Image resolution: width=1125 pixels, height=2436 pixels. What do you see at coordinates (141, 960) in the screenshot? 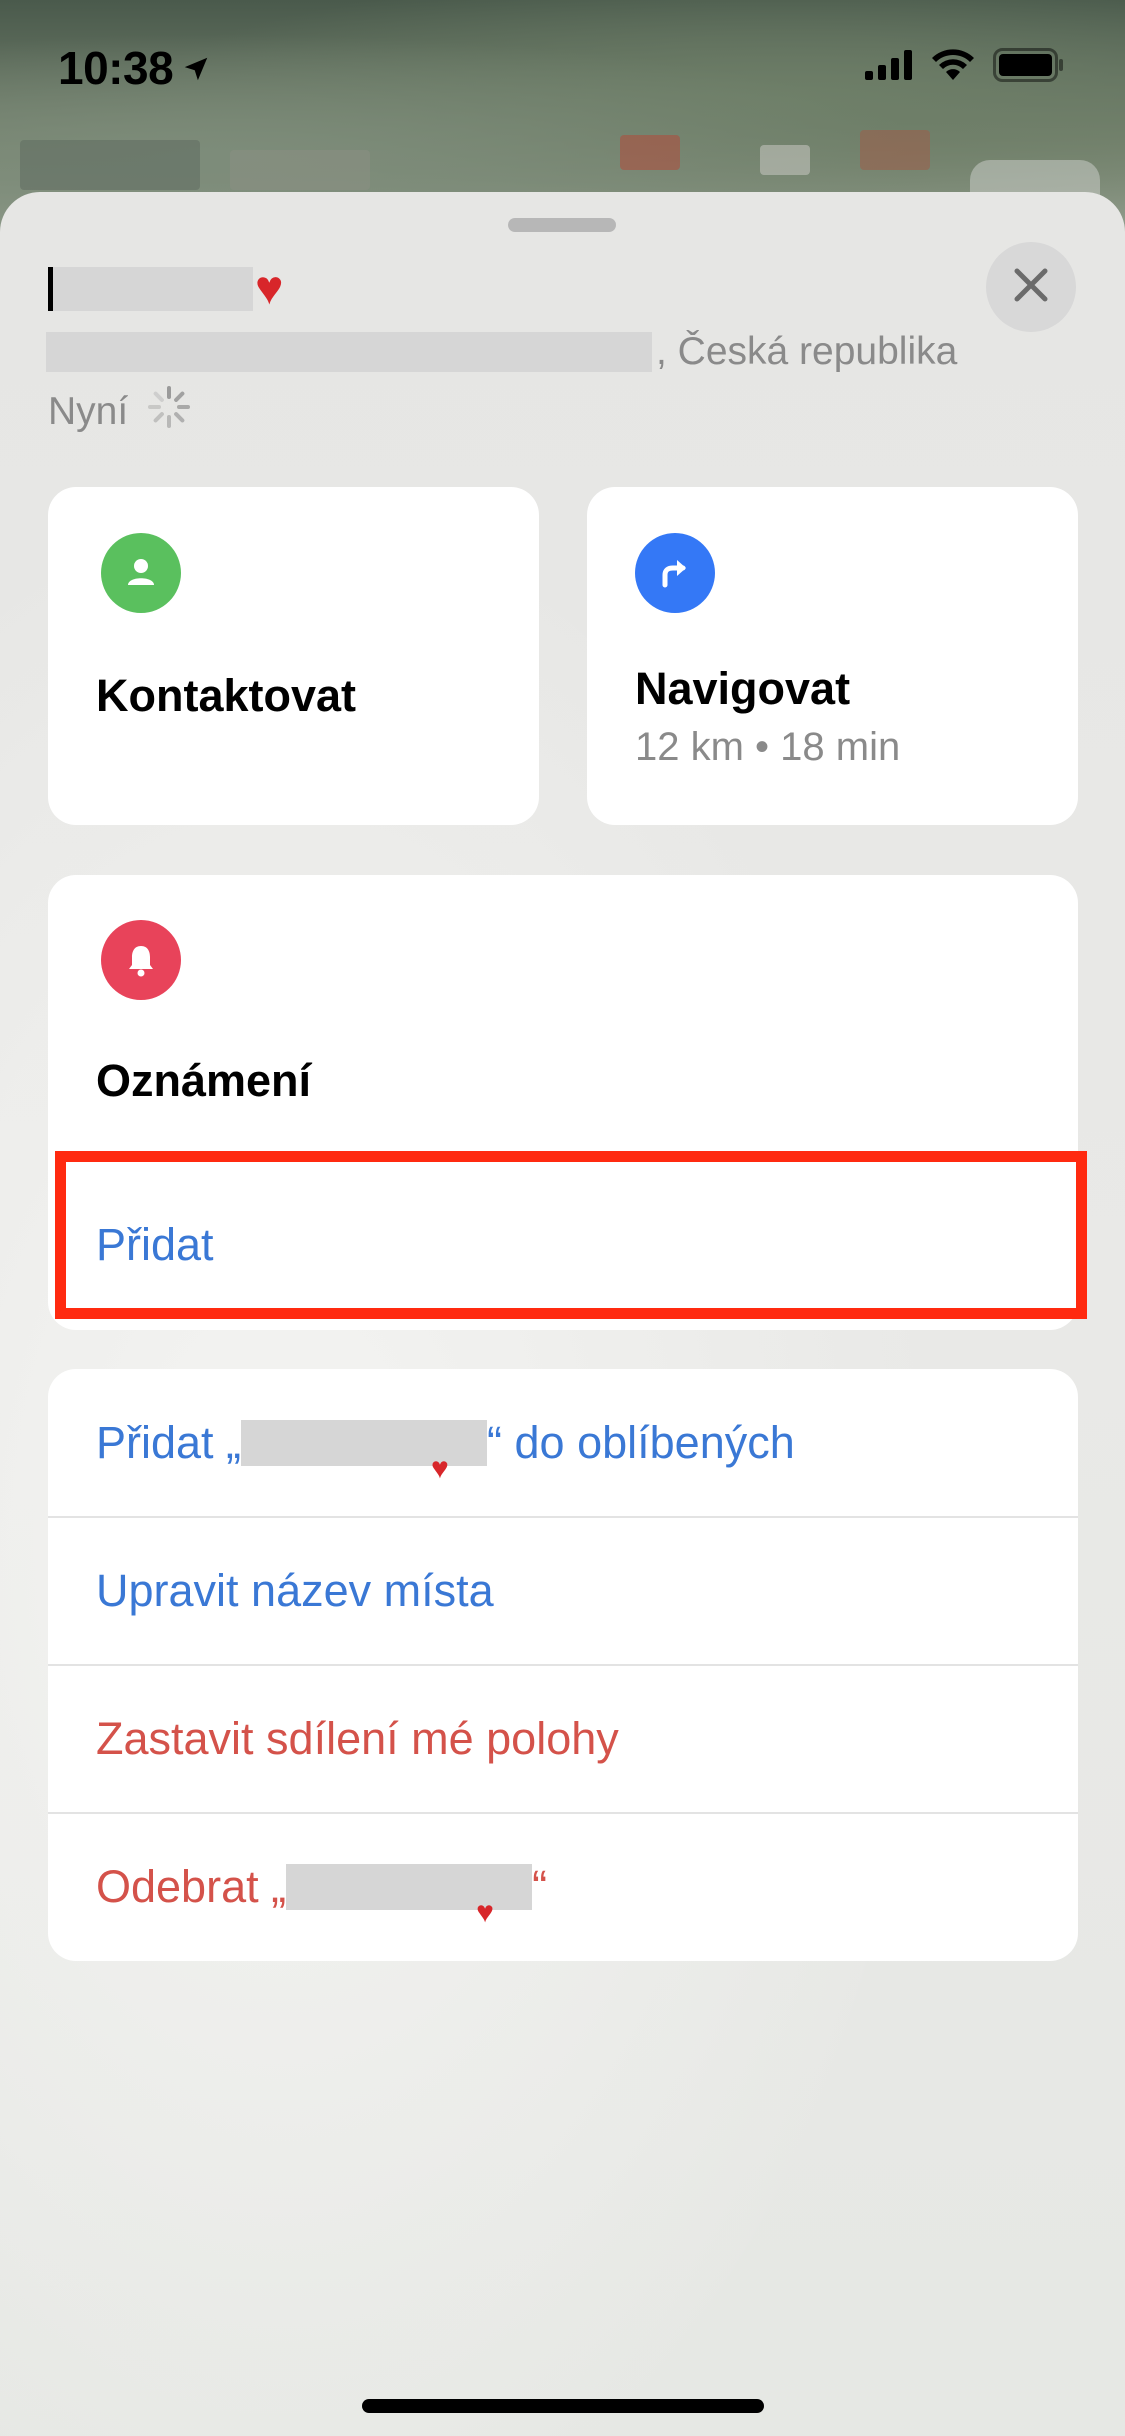
I see `bell-icon` at bounding box center [141, 960].